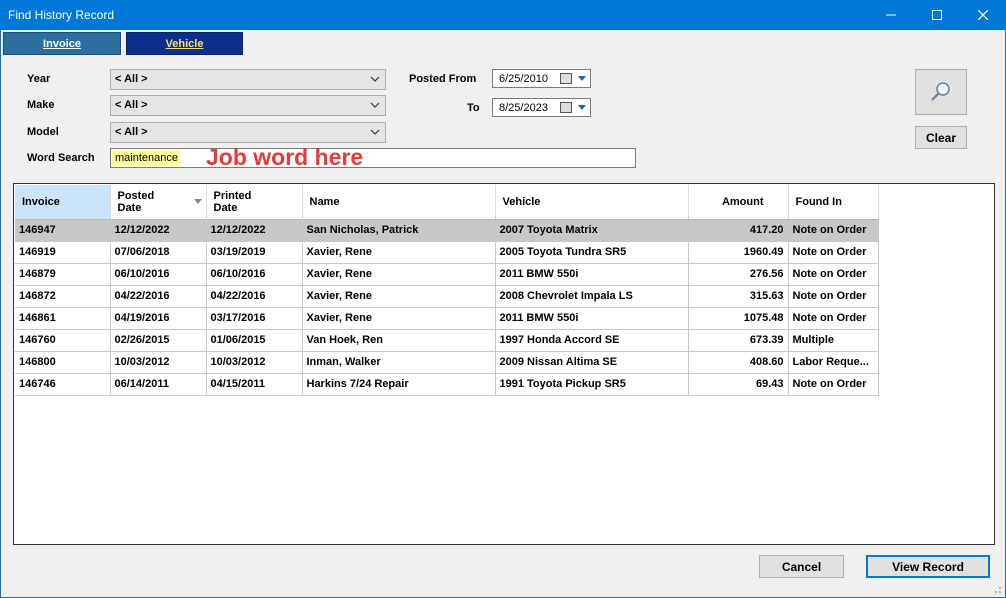 Image resolution: width=1006 pixels, height=598 pixels. I want to click on col-vehicle: Vehicle, so click(592, 202).